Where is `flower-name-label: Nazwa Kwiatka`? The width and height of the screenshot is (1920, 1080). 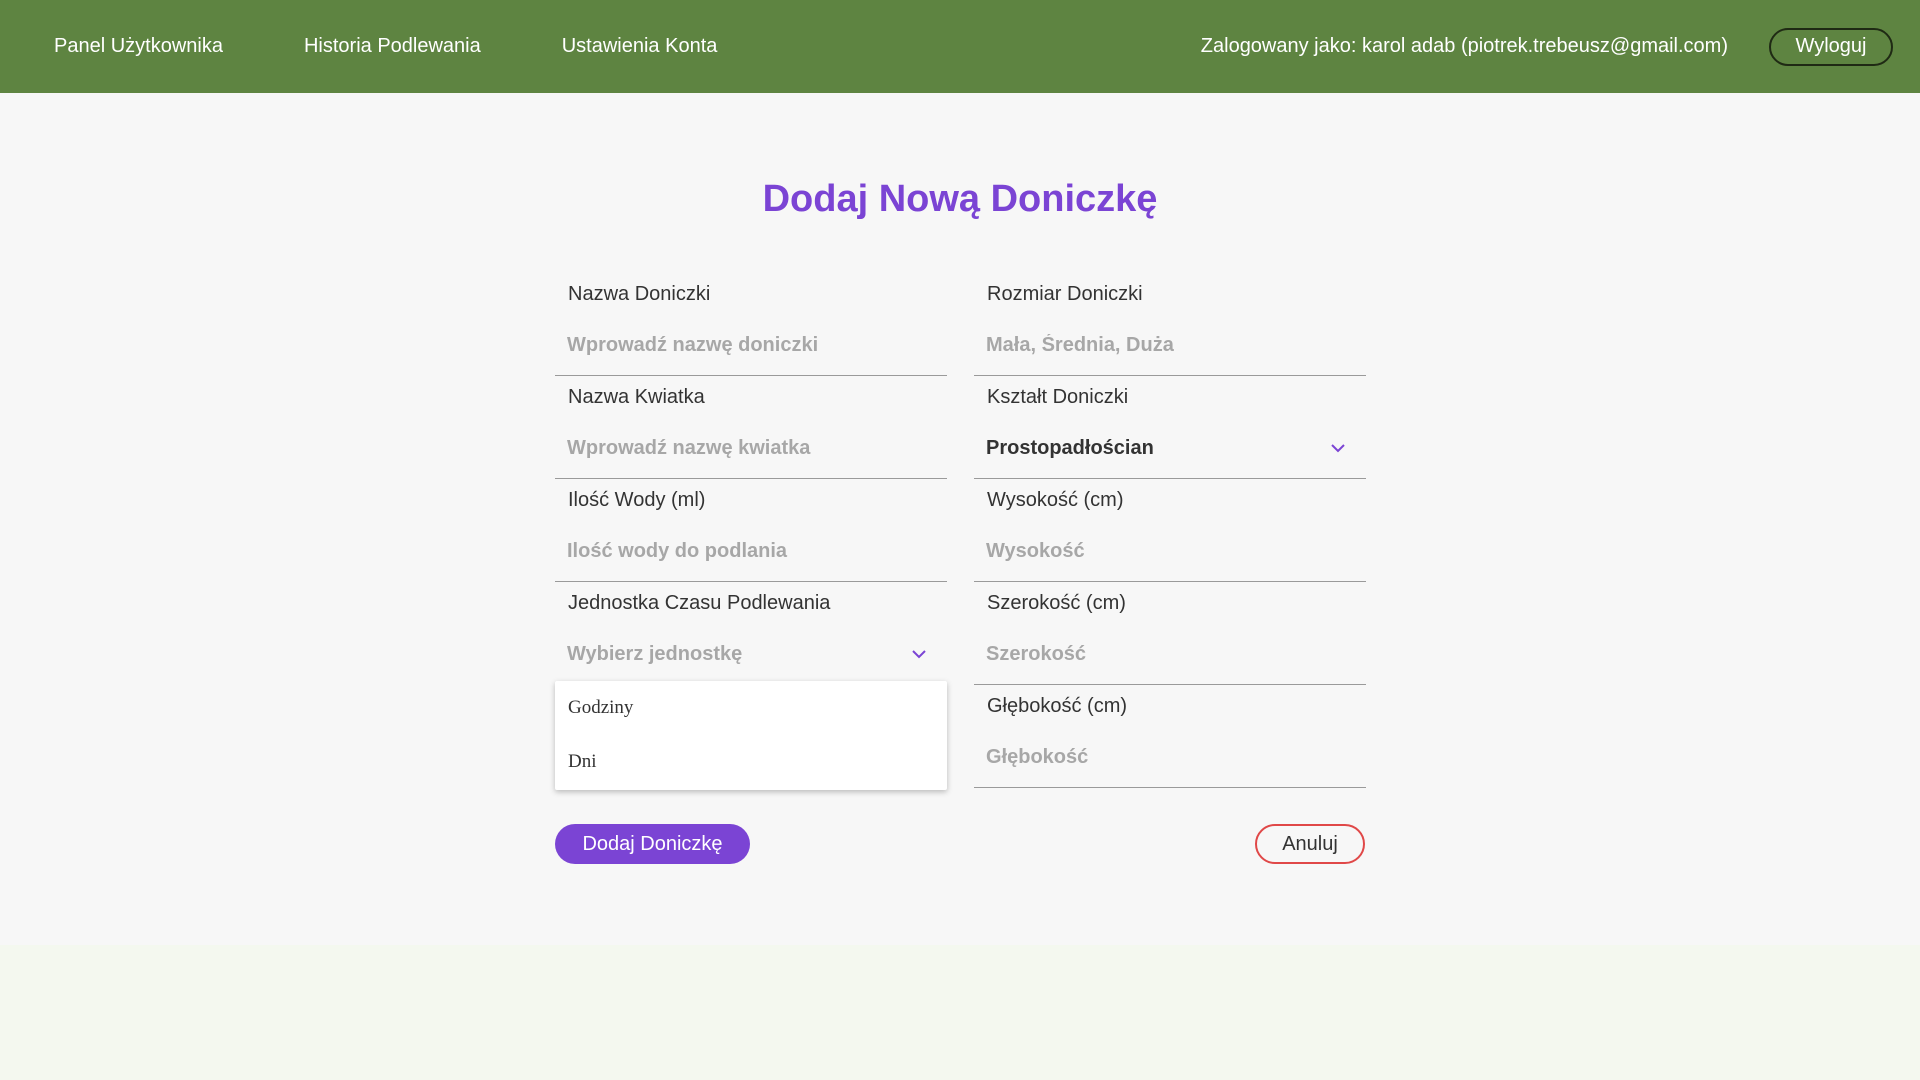
flower-name-label: Nazwa Kwiatka is located at coordinates (636, 397).